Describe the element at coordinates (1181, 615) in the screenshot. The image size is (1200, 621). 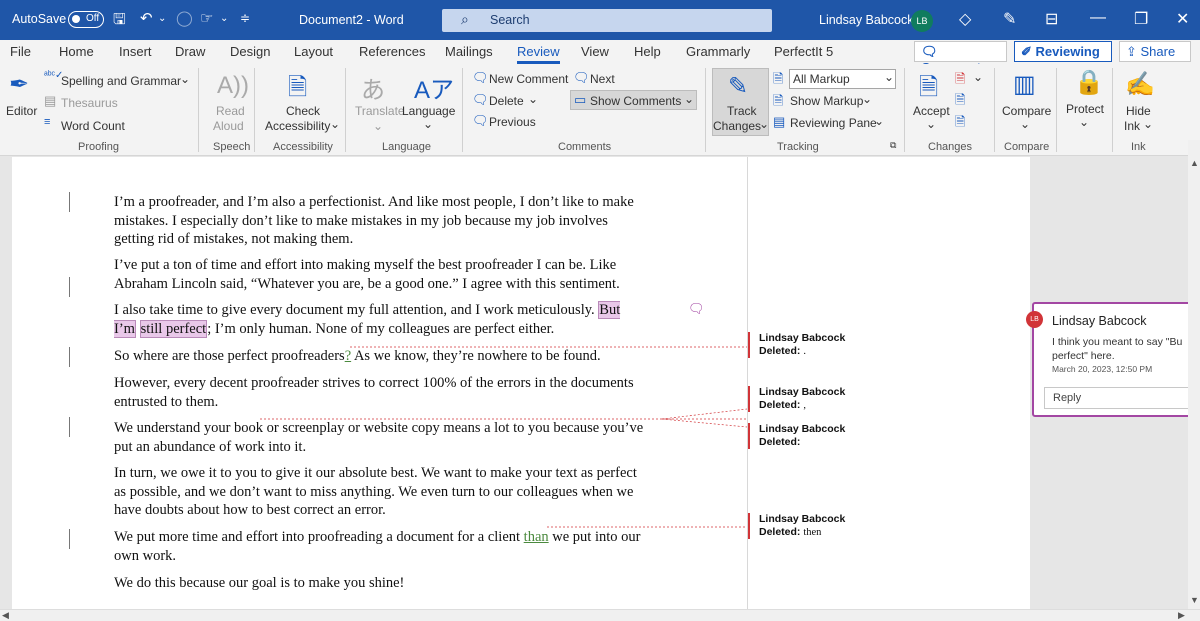
I see `scroll-right-icon: ▶` at that location.